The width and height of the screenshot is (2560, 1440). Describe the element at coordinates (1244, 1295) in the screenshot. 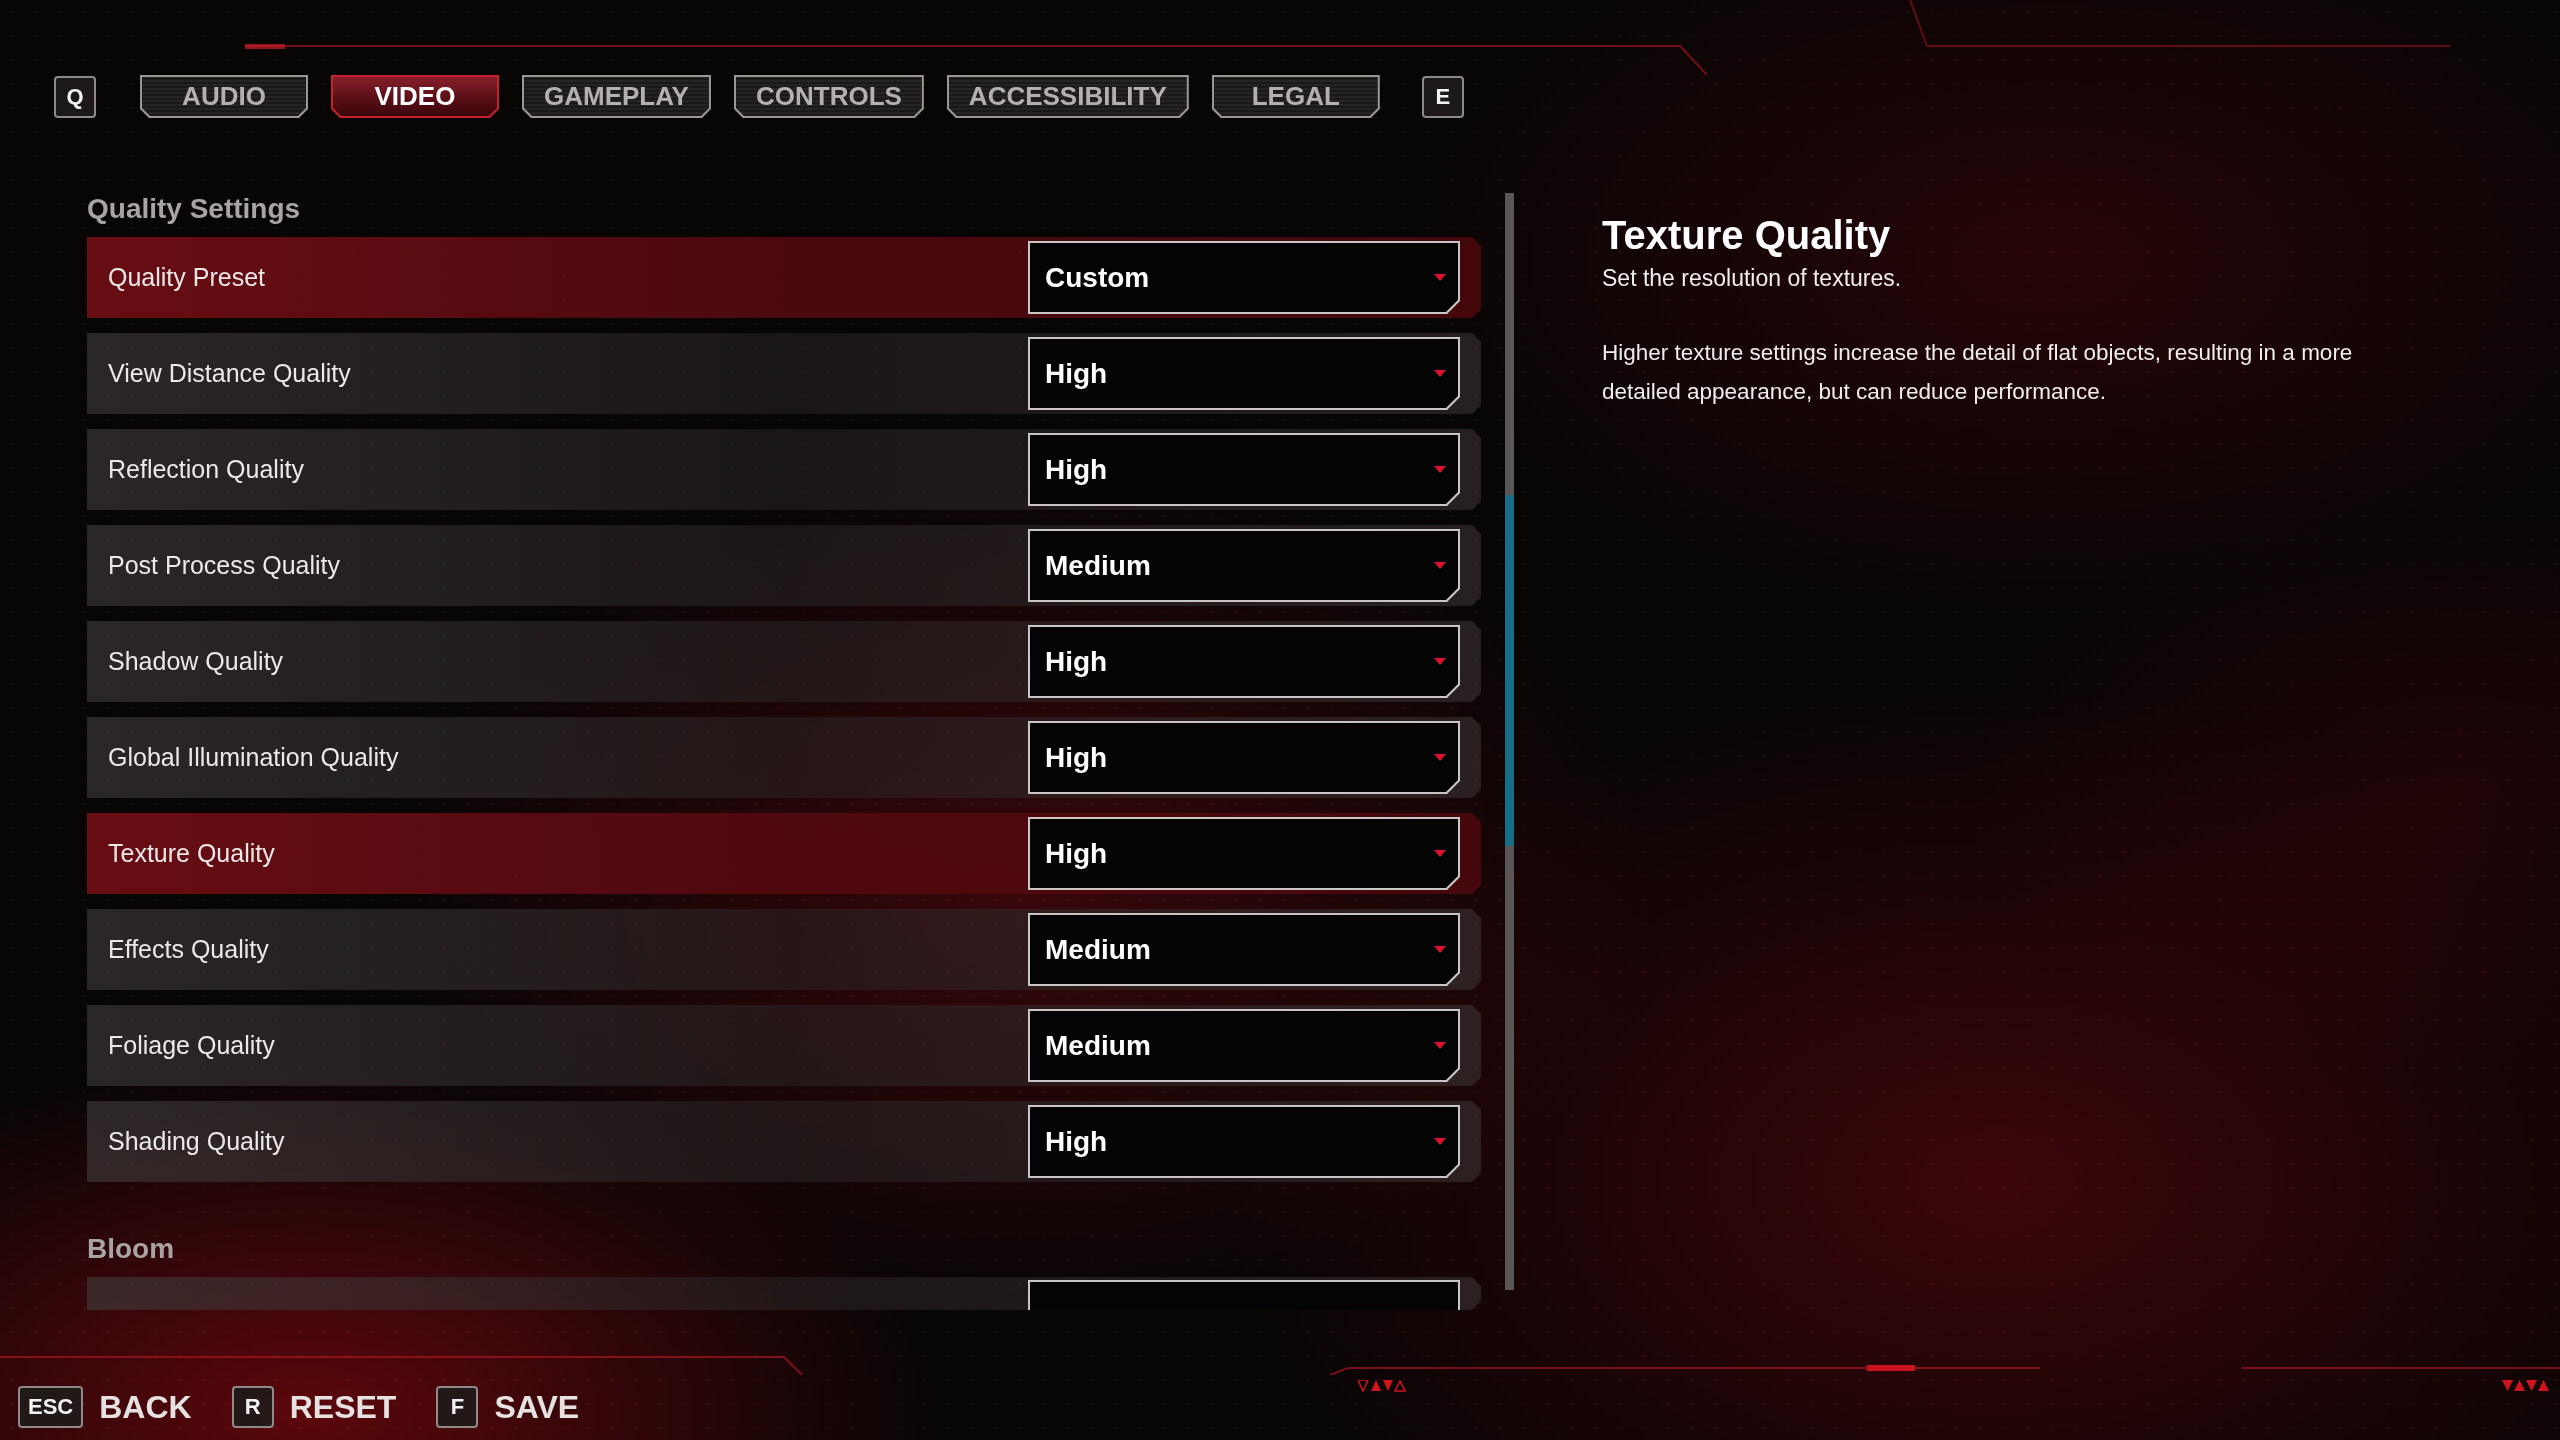

I see `dropdown` at that location.